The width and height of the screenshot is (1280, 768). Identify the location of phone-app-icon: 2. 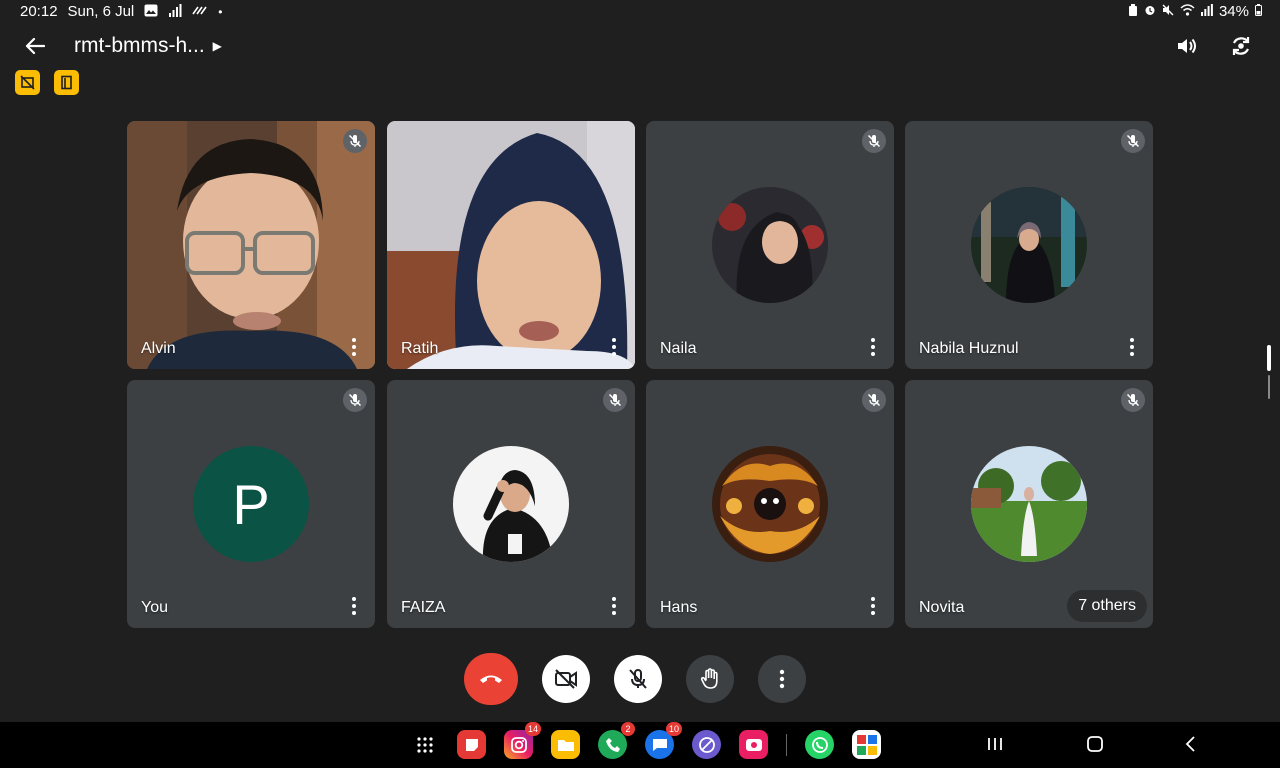
(616, 740).